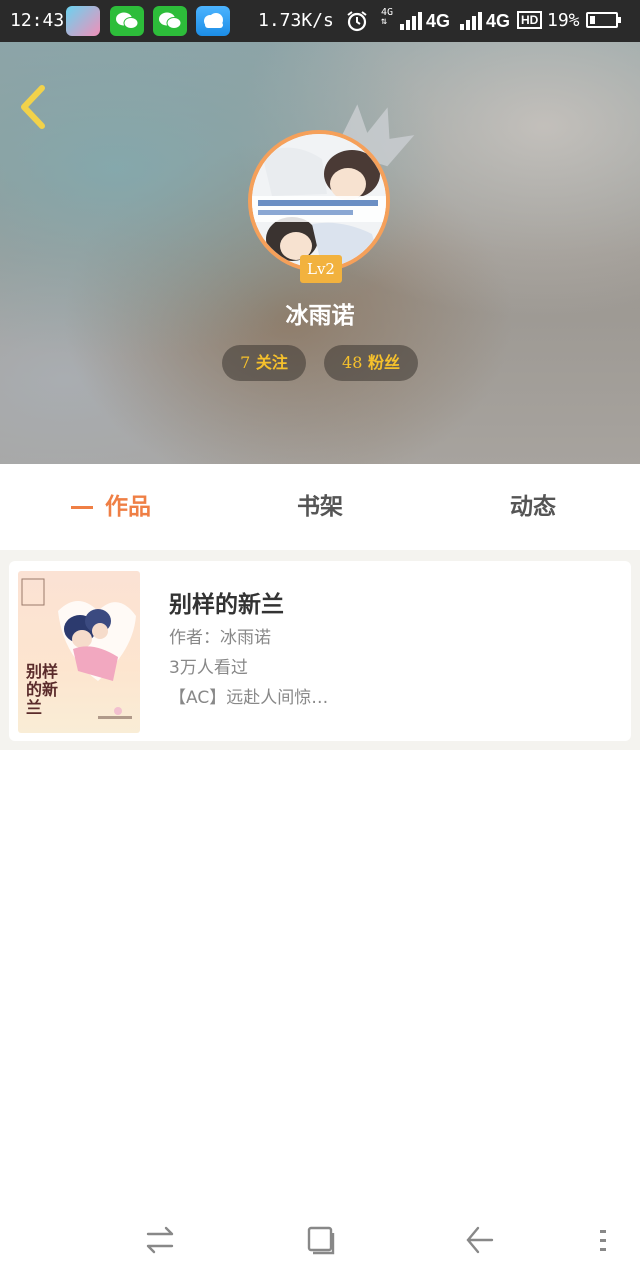 The height and width of the screenshot is (1280, 640). I want to click on tab-bookshelf-label: 书架, so click(320, 507).